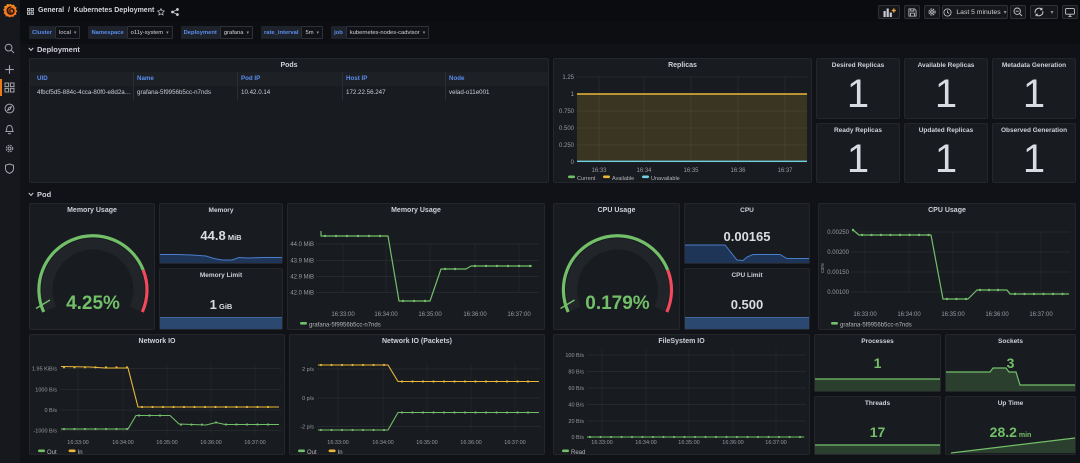  I want to click on svg-text: 0.00150, so click(838, 273).